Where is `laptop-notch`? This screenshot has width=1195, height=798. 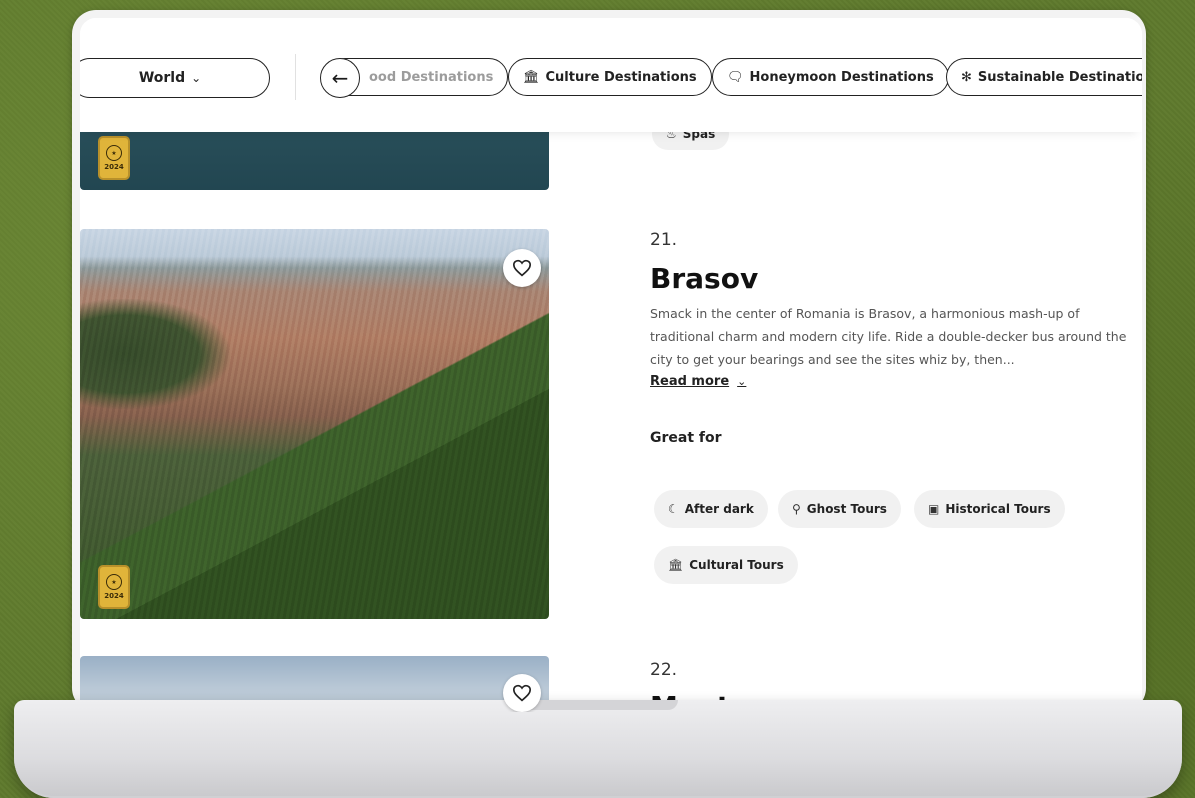 laptop-notch is located at coordinates (598, 705).